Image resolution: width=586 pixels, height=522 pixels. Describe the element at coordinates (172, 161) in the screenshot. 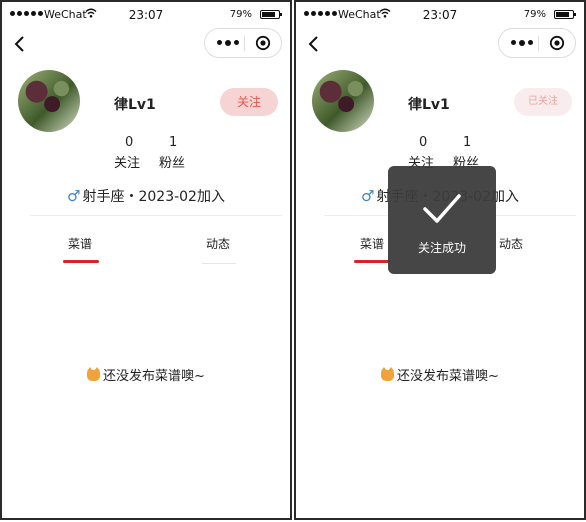

I see `followers-label: 粉丝` at that location.